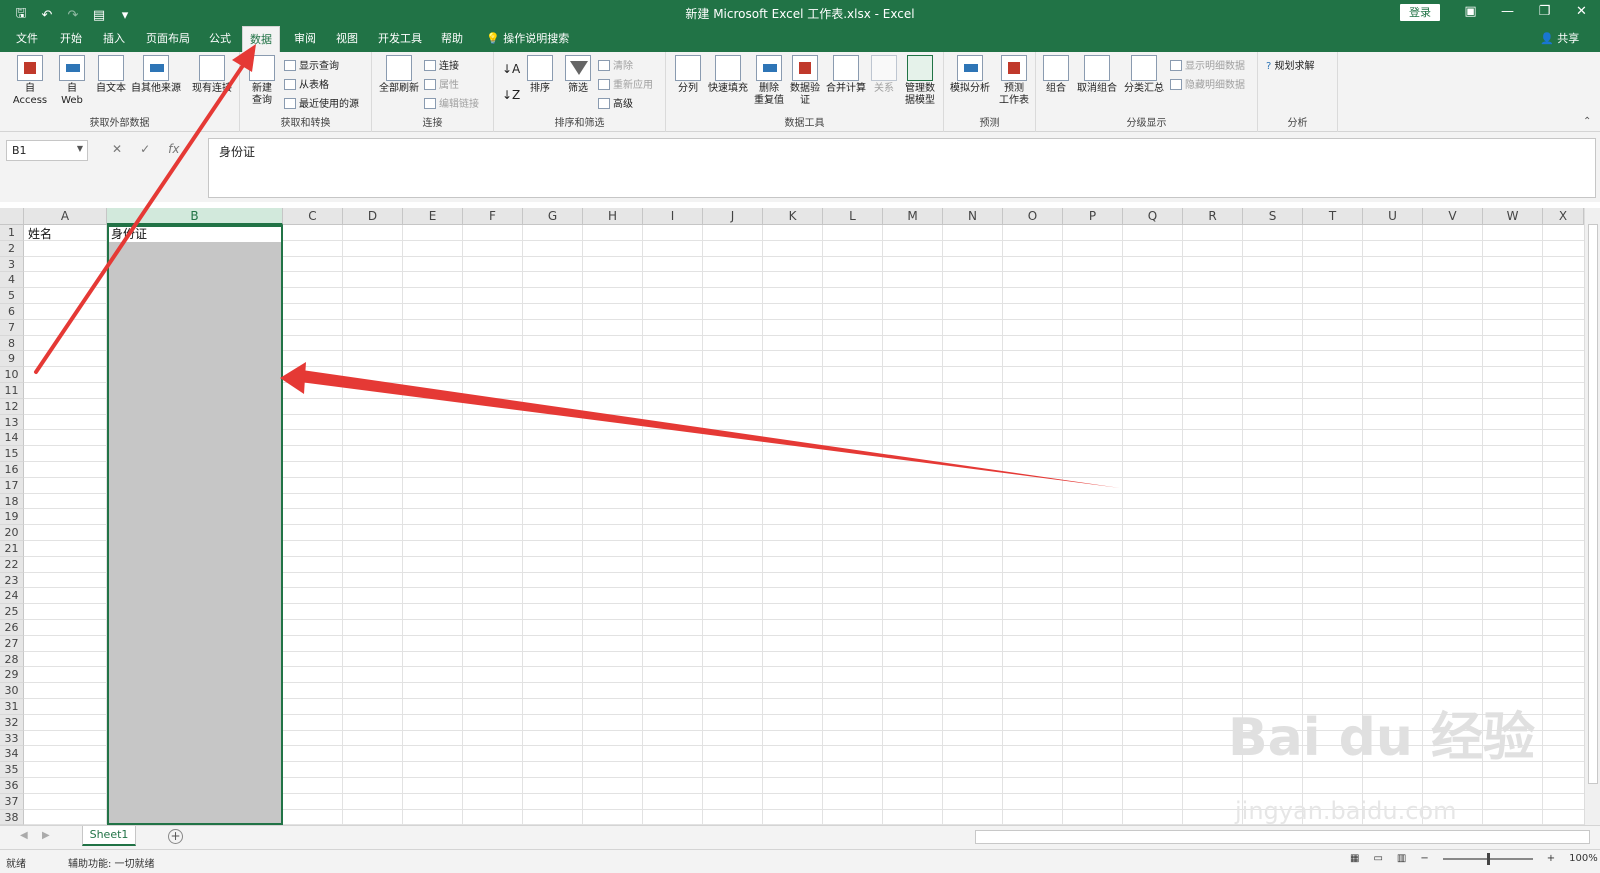 This screenshot has height=873, width=1600. Describe the element at coordinates (451, 102) in the screenshot. I see `edit-links-button: 编辑链接` at that location.